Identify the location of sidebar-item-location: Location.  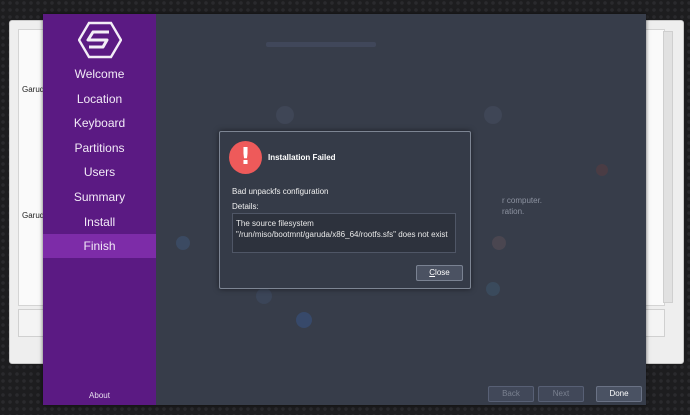
(99, 99).